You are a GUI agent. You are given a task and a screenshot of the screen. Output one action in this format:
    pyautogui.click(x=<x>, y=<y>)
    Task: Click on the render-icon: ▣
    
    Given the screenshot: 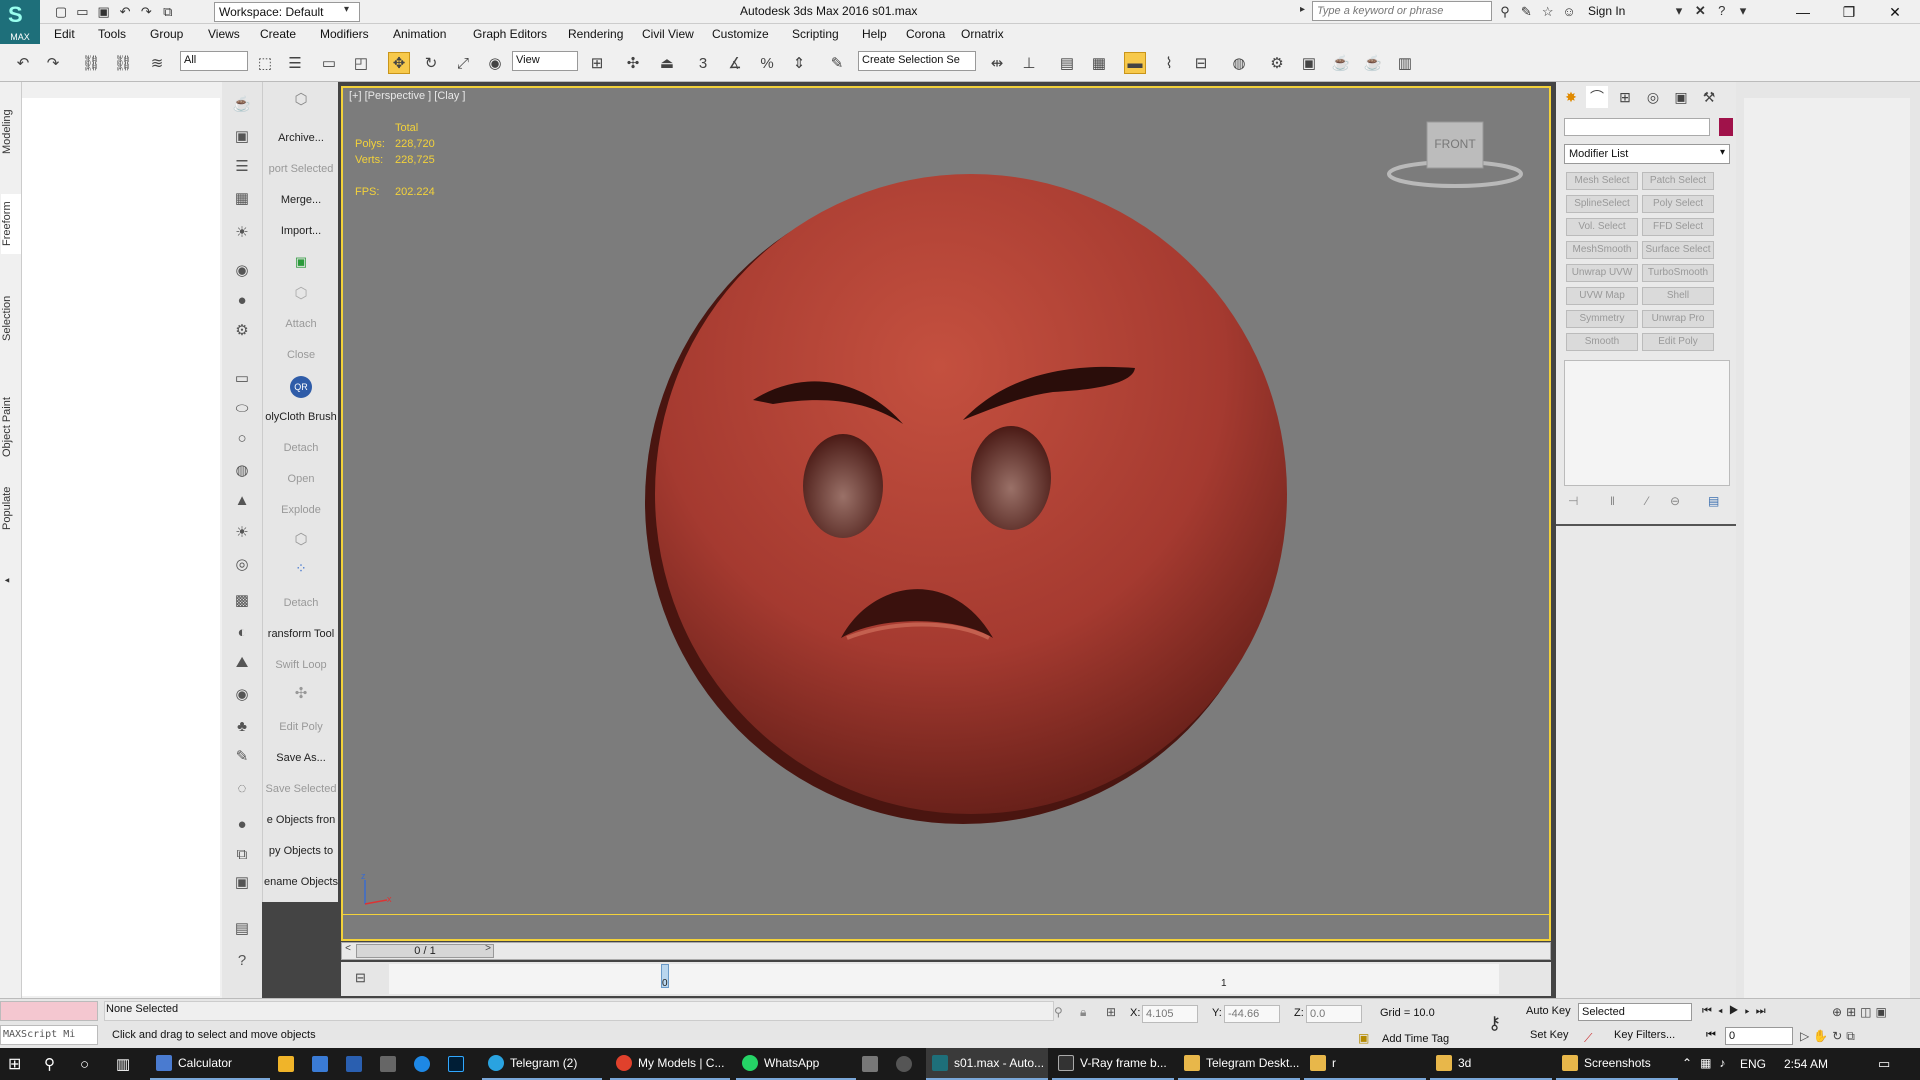 What is the action you would take?
    pyautogui.click(x=242, y=136)
    